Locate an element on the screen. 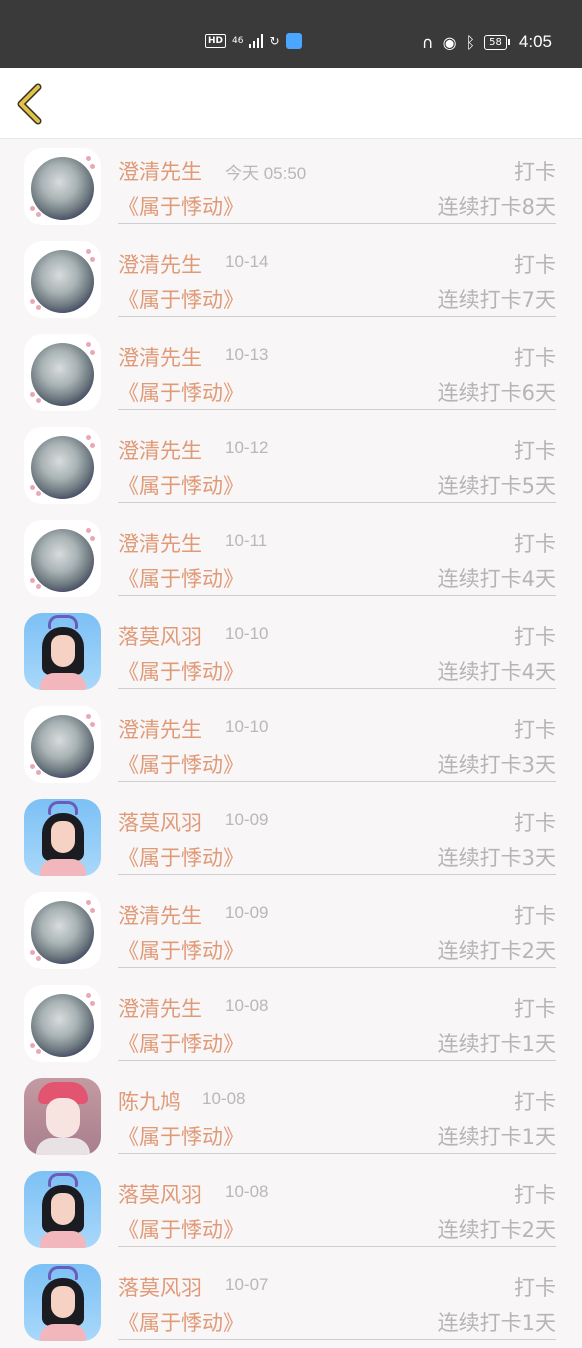 The image size is (582, 1348). signal-icon is located at coordinates (256, 41).